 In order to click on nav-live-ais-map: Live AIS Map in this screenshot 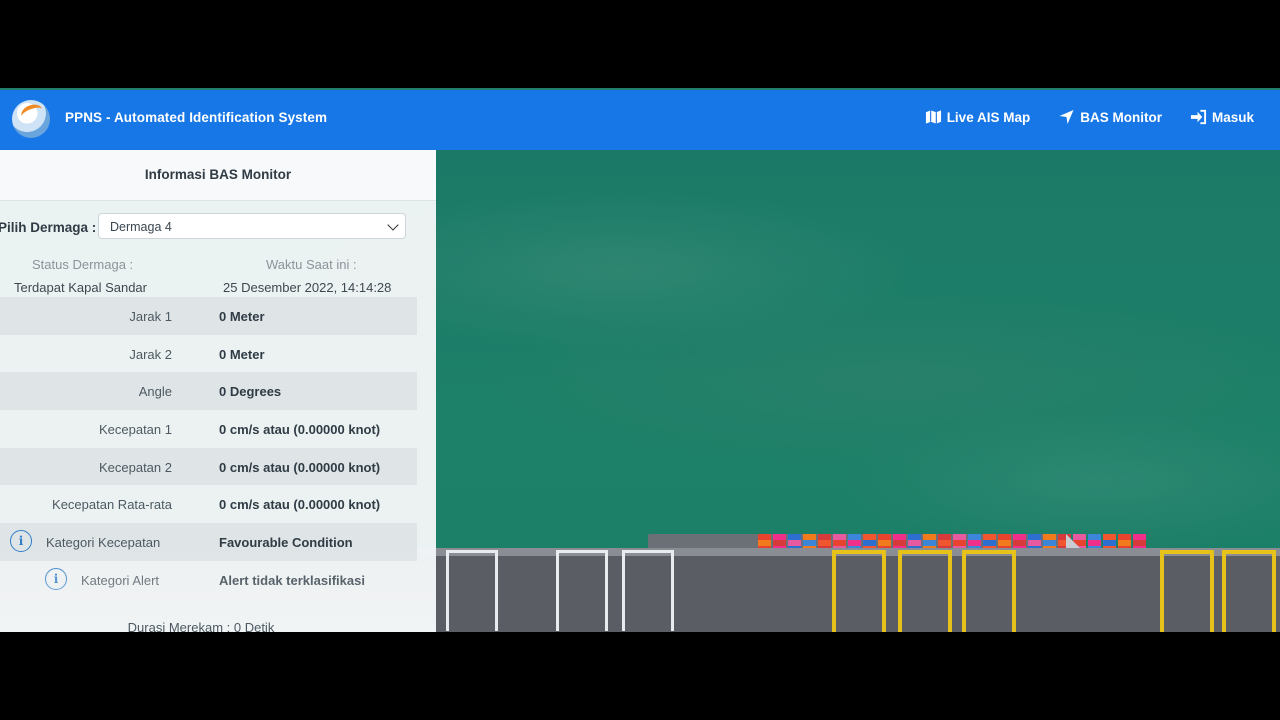, I will do `click(978, 117)`.